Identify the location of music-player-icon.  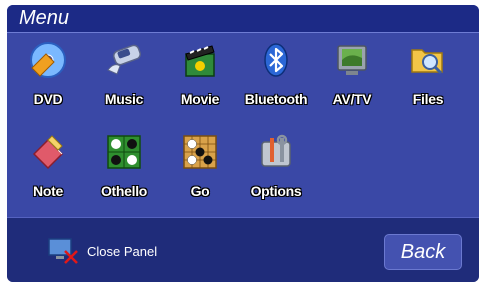
(124, 59).